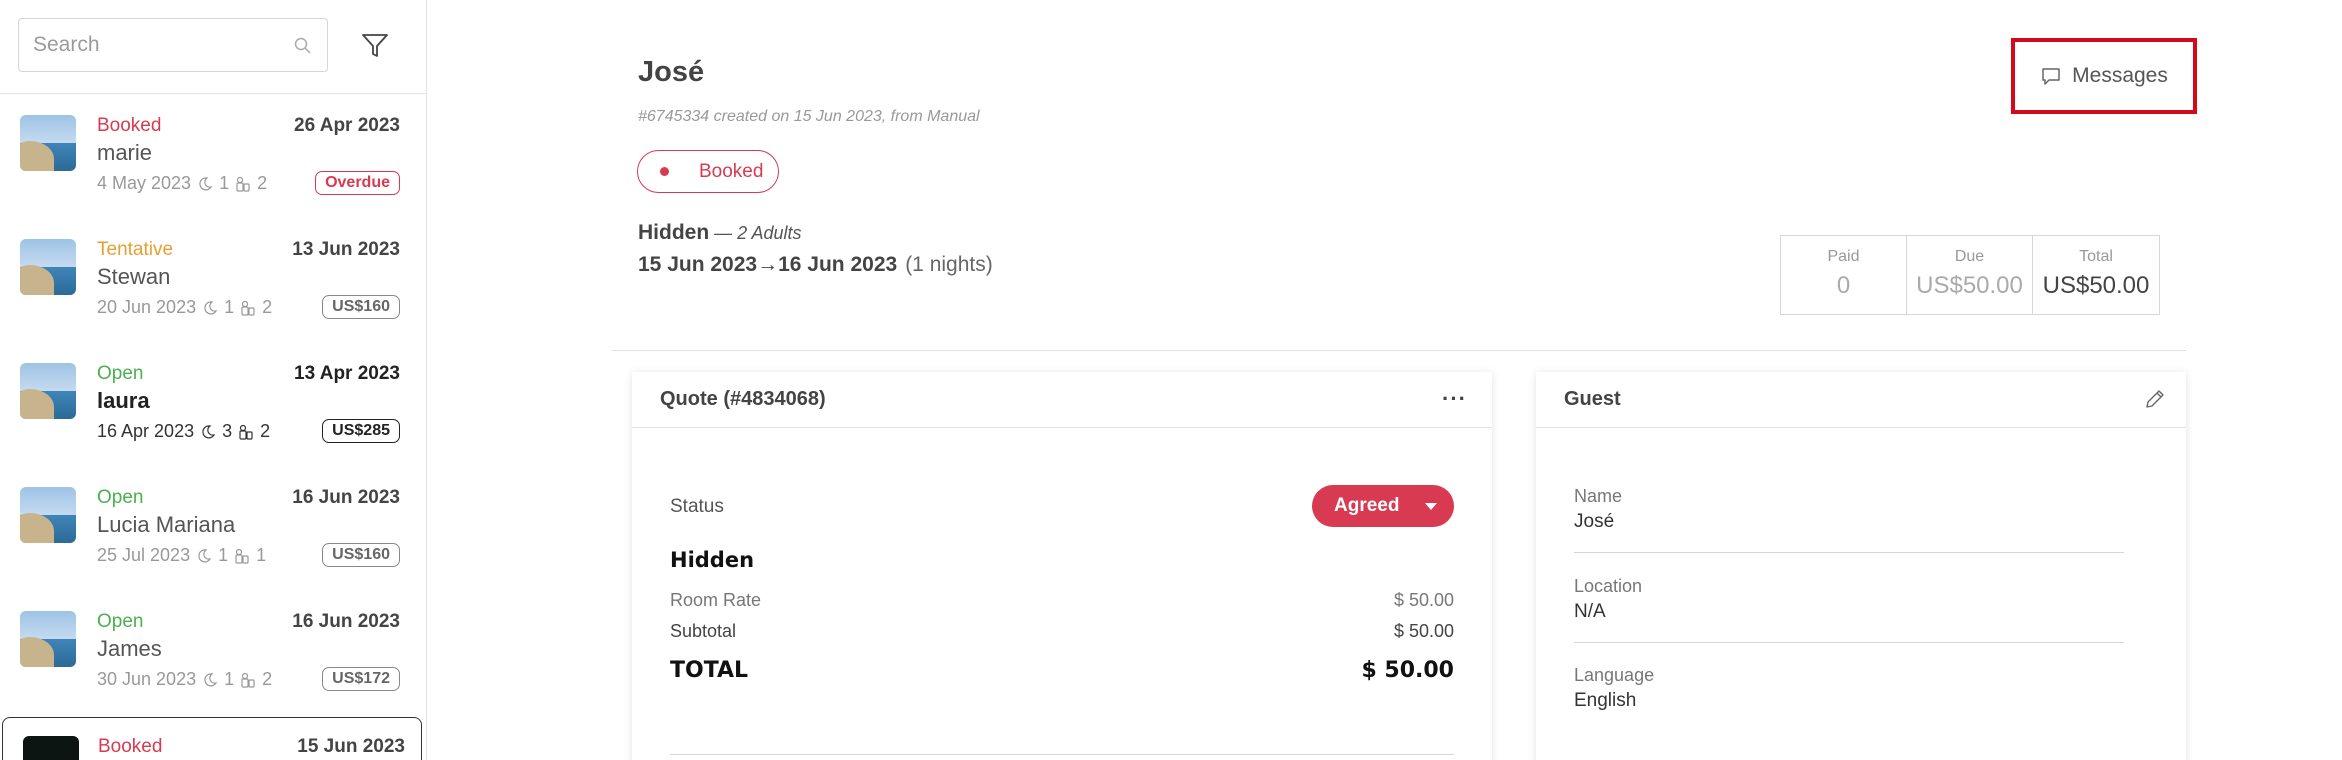 Image resolution: width=2342 pixels, height=760 pixels. I want to click on quote-status-label: Status, so click(697, 506).